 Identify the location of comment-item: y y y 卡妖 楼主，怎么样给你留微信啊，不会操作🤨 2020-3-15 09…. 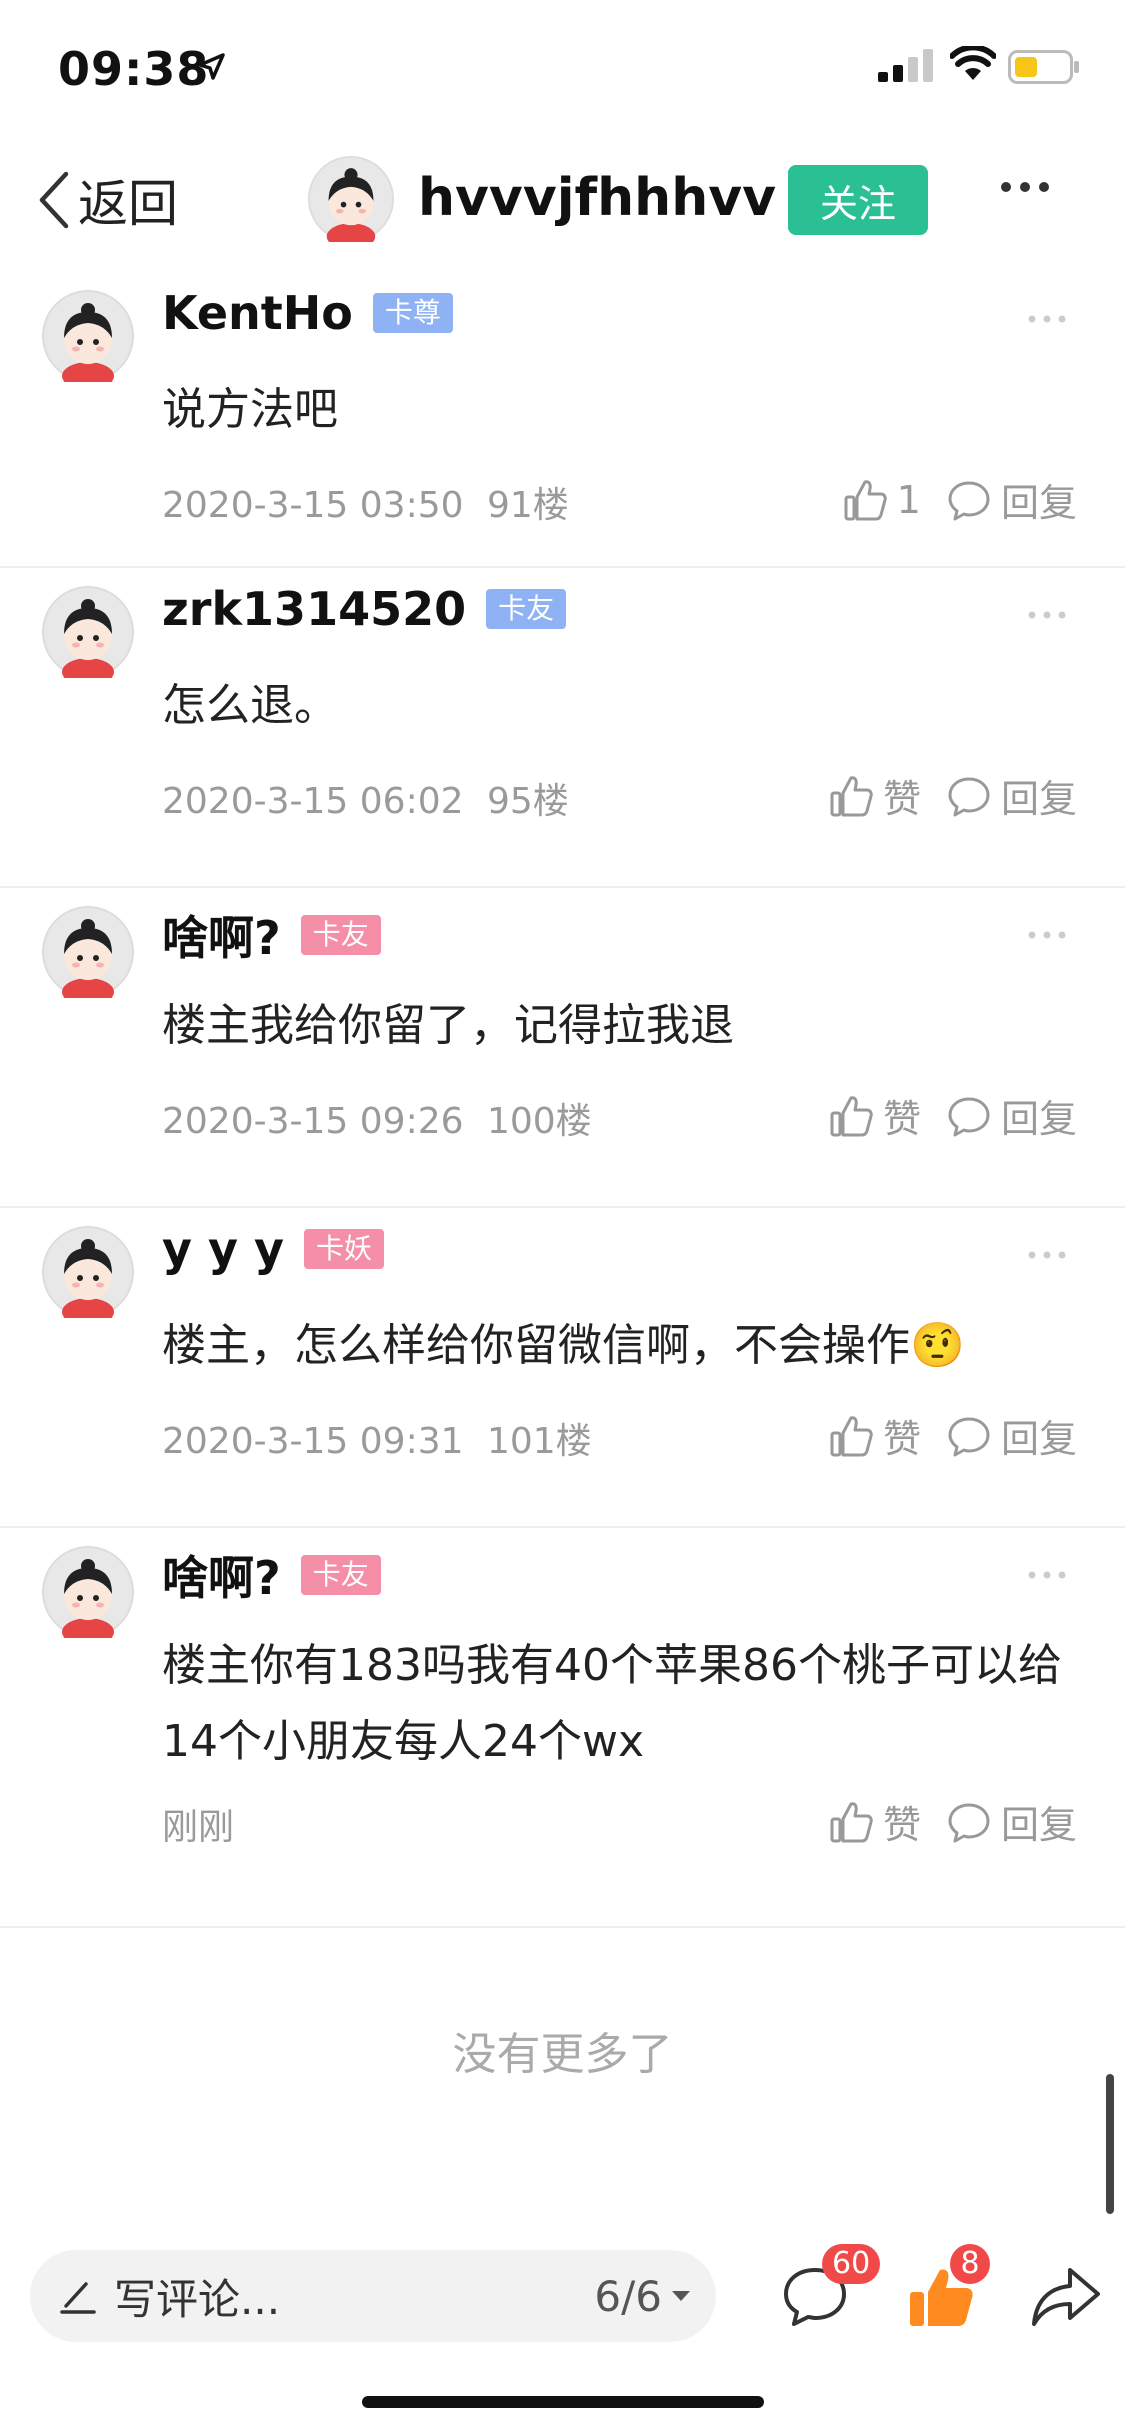
(562, 1367).